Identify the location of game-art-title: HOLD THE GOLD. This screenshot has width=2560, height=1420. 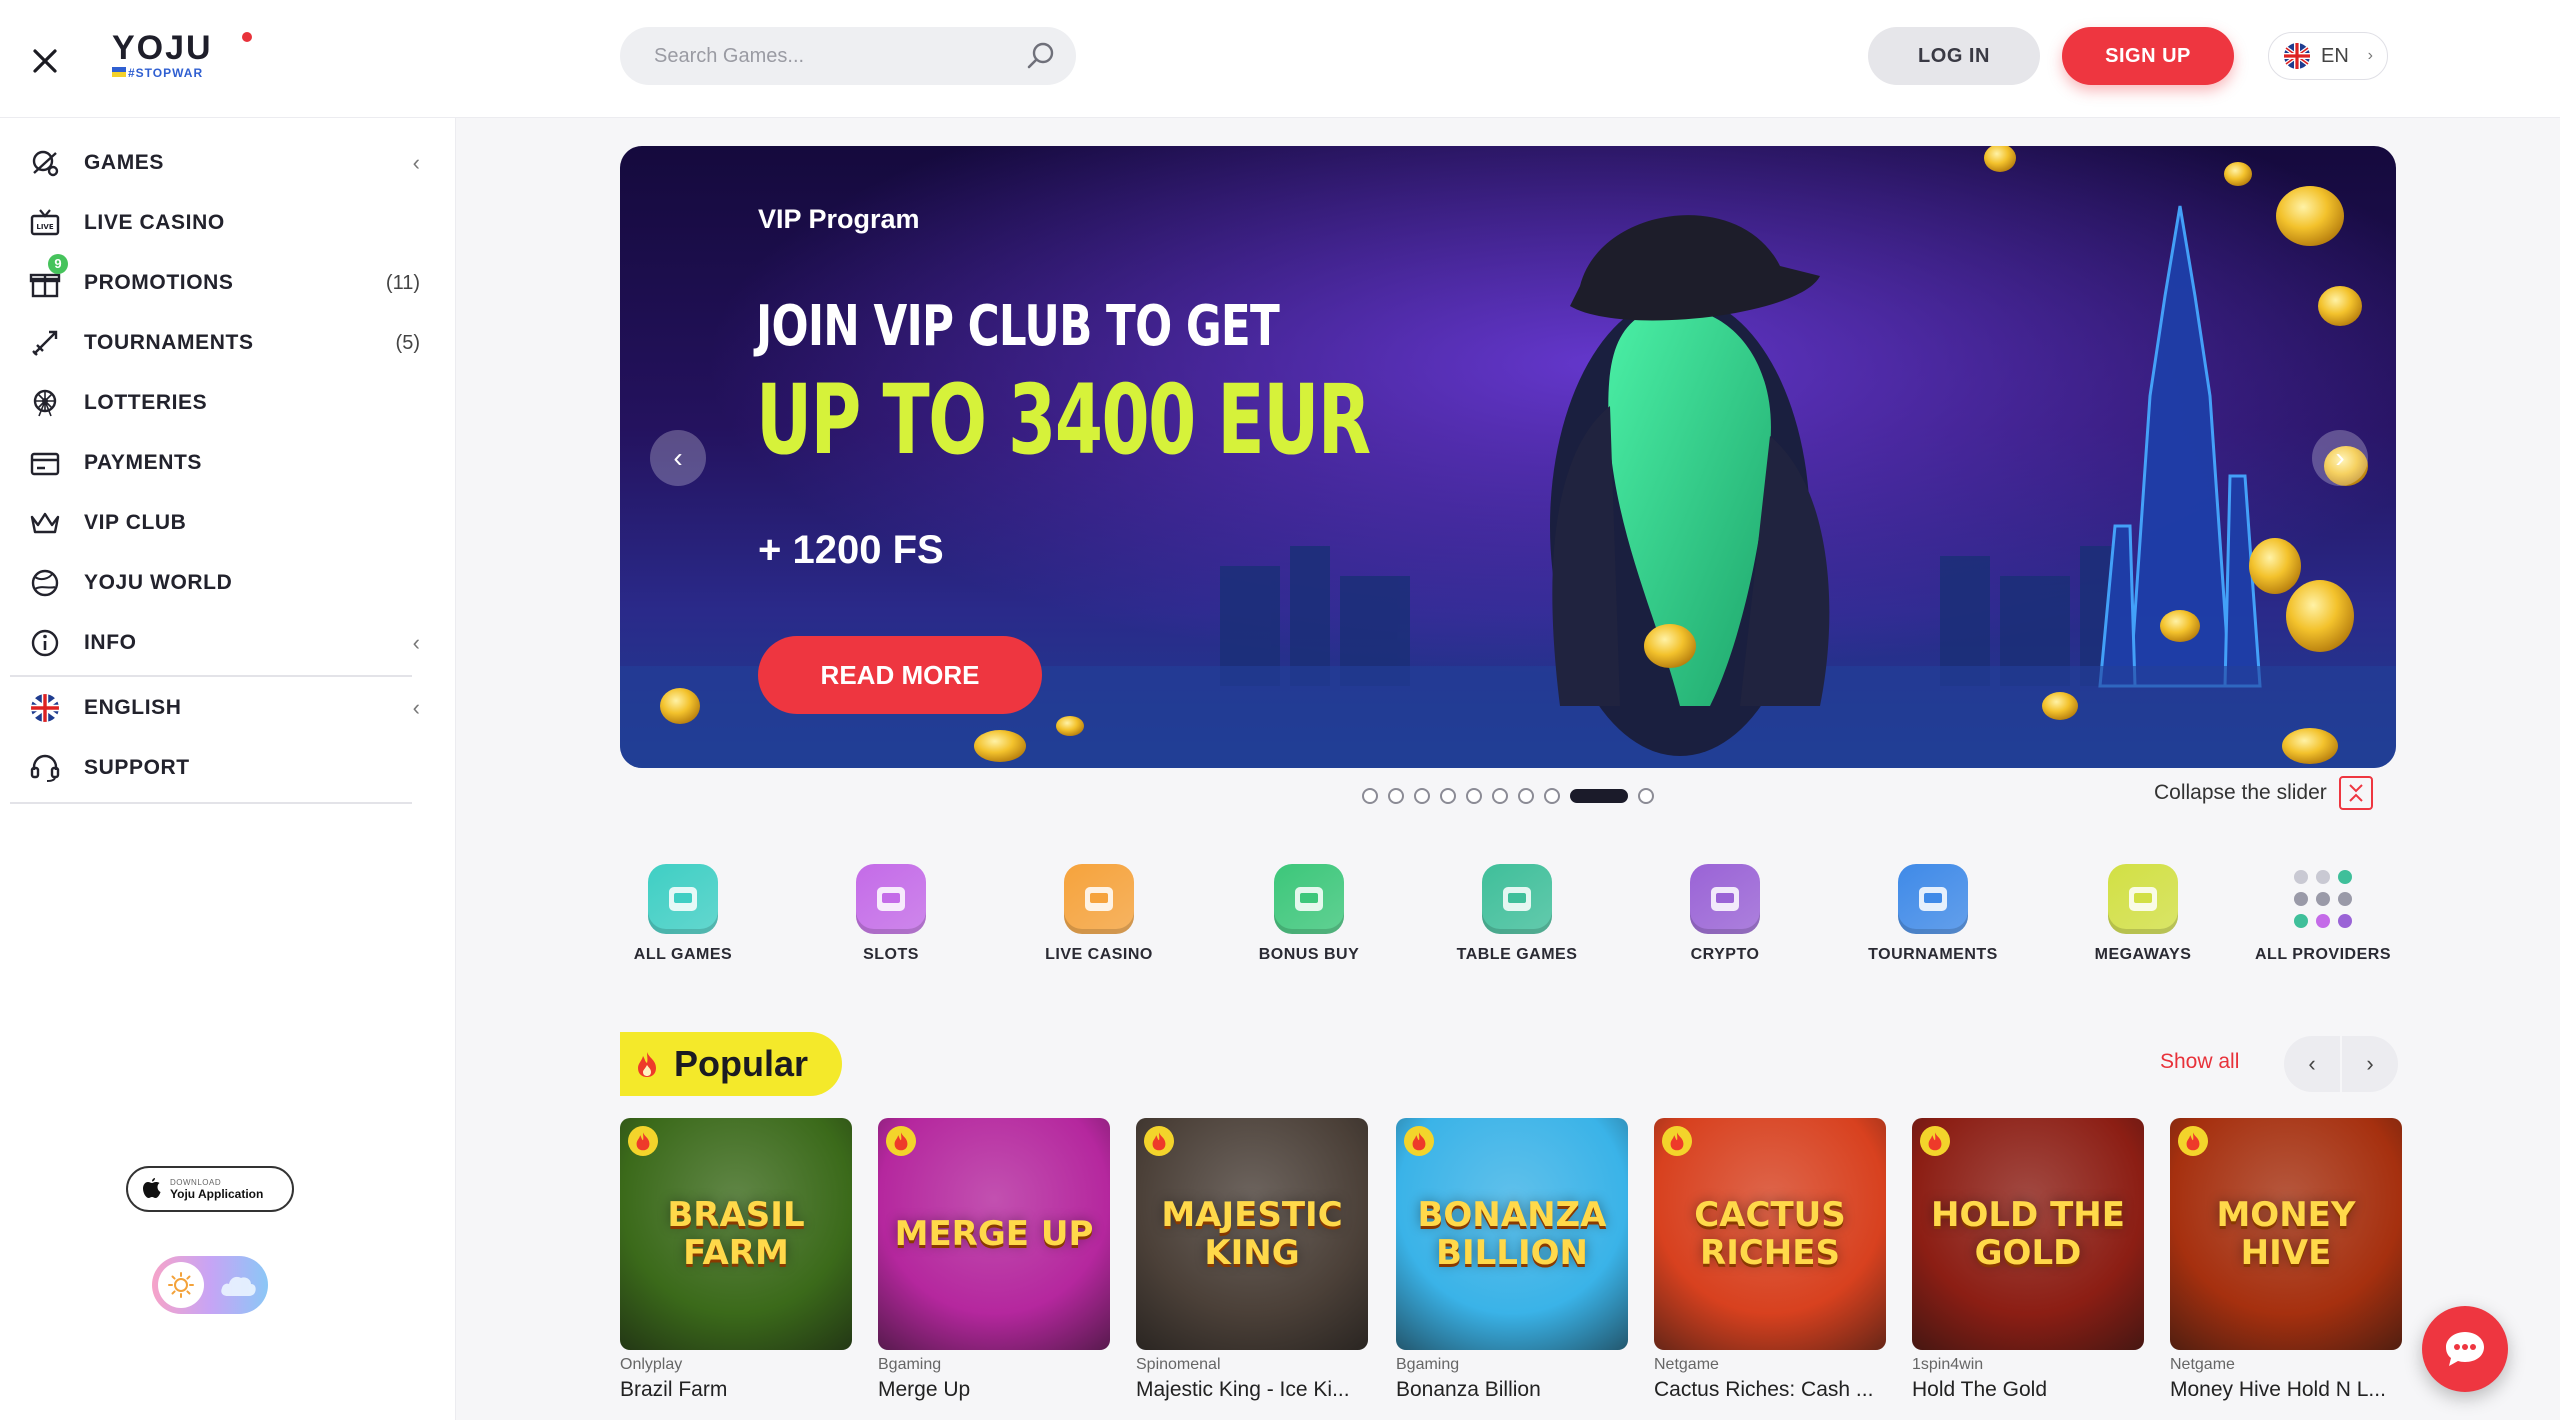
(2028, 1234).